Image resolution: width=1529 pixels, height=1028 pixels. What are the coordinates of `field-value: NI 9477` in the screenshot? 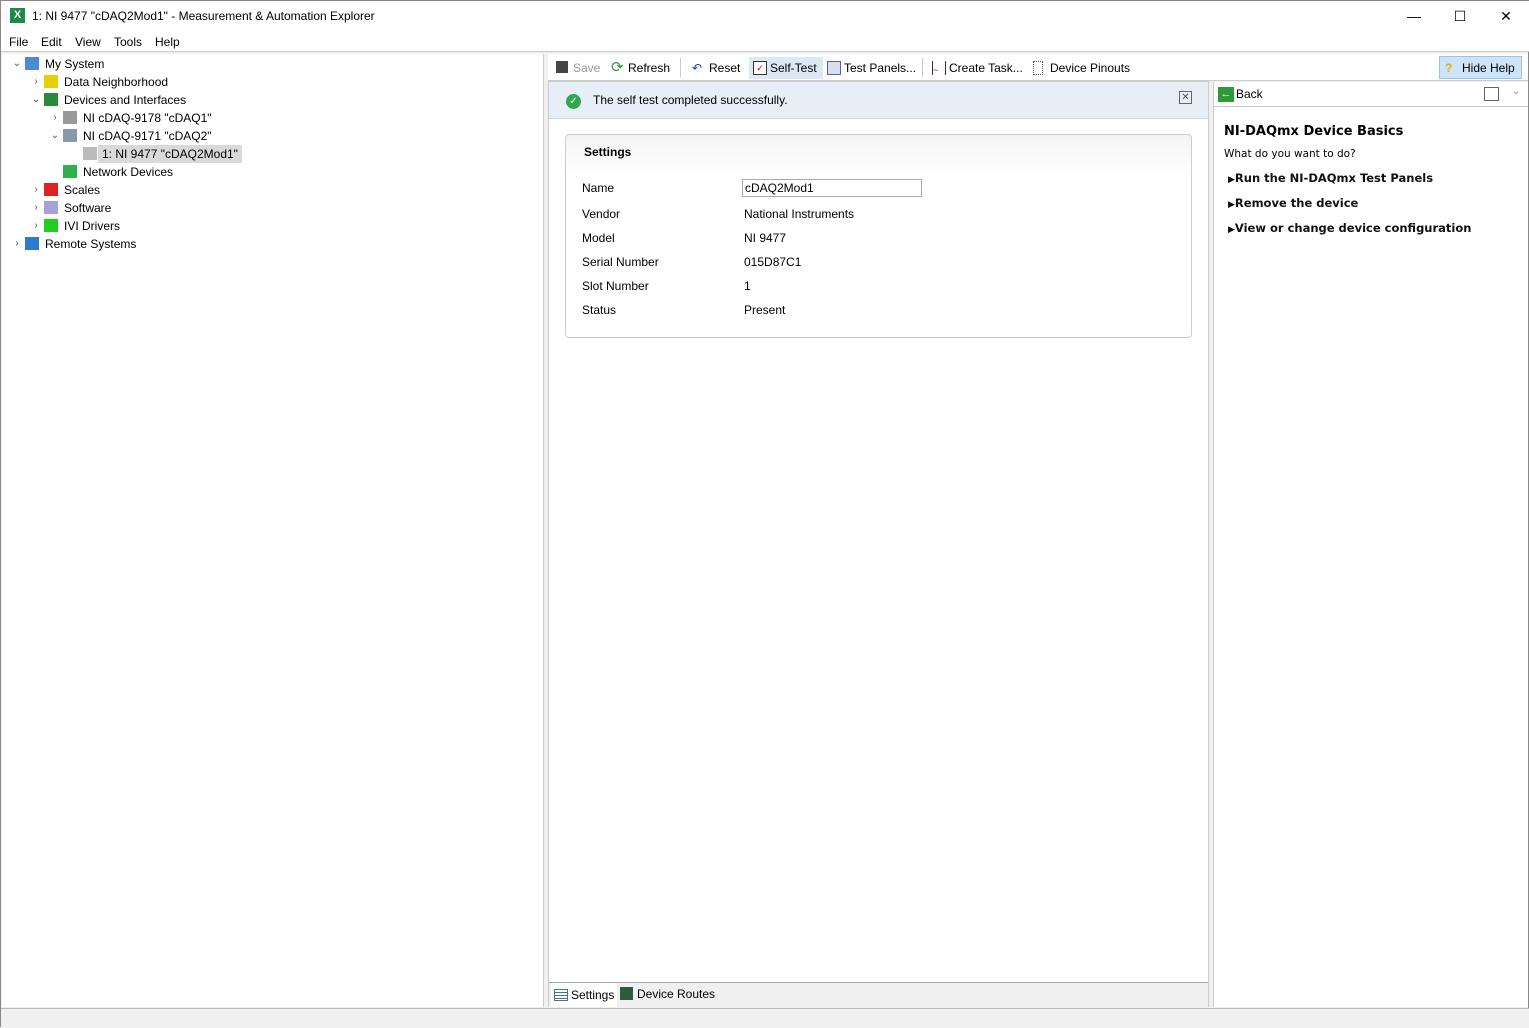 It's located at (765, 238).